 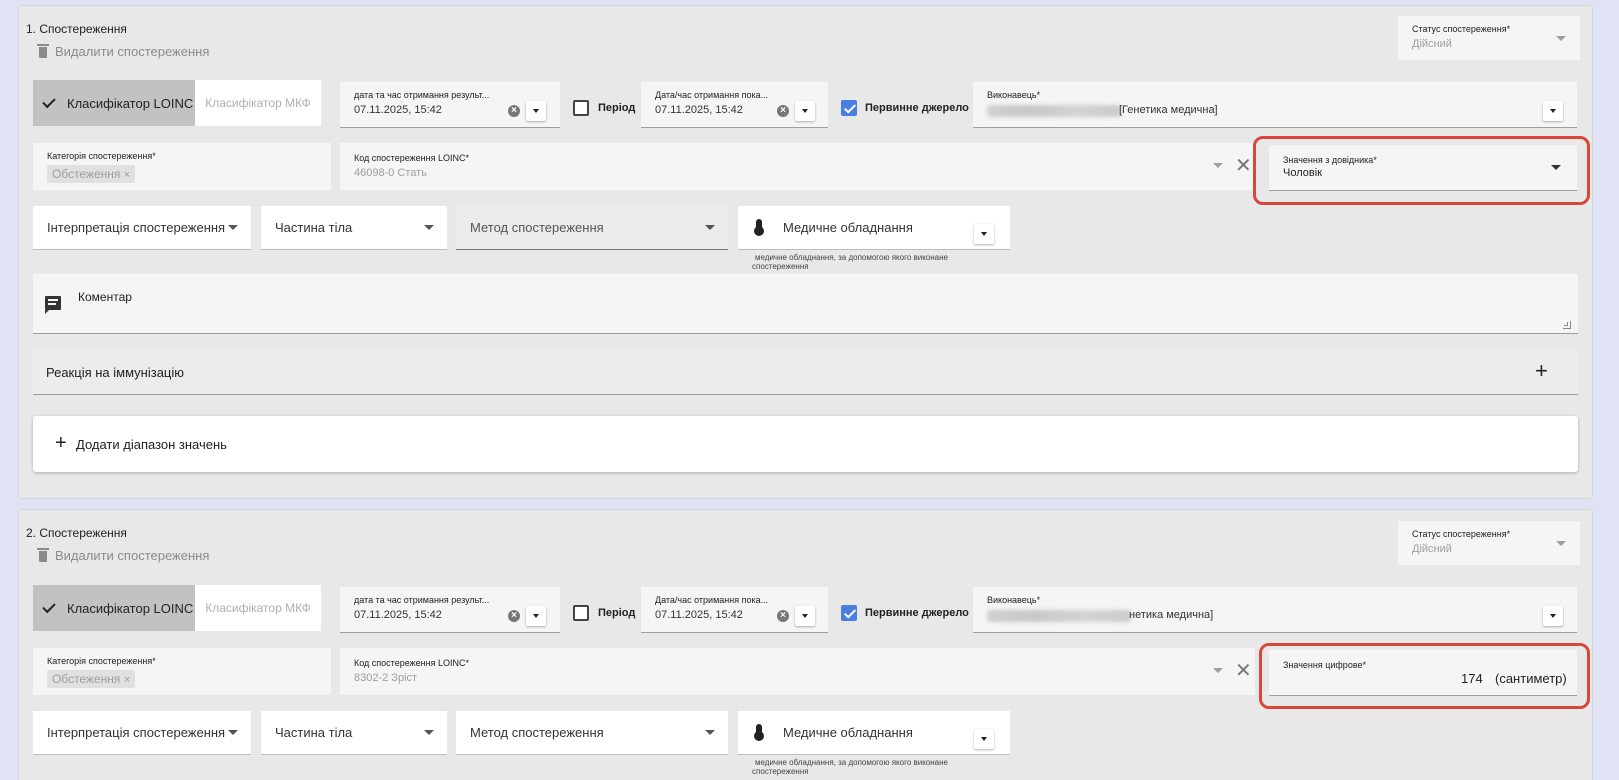 I want to click on performer-select: Виконавець* [Генетика медична], so click(x=1275, y=105).